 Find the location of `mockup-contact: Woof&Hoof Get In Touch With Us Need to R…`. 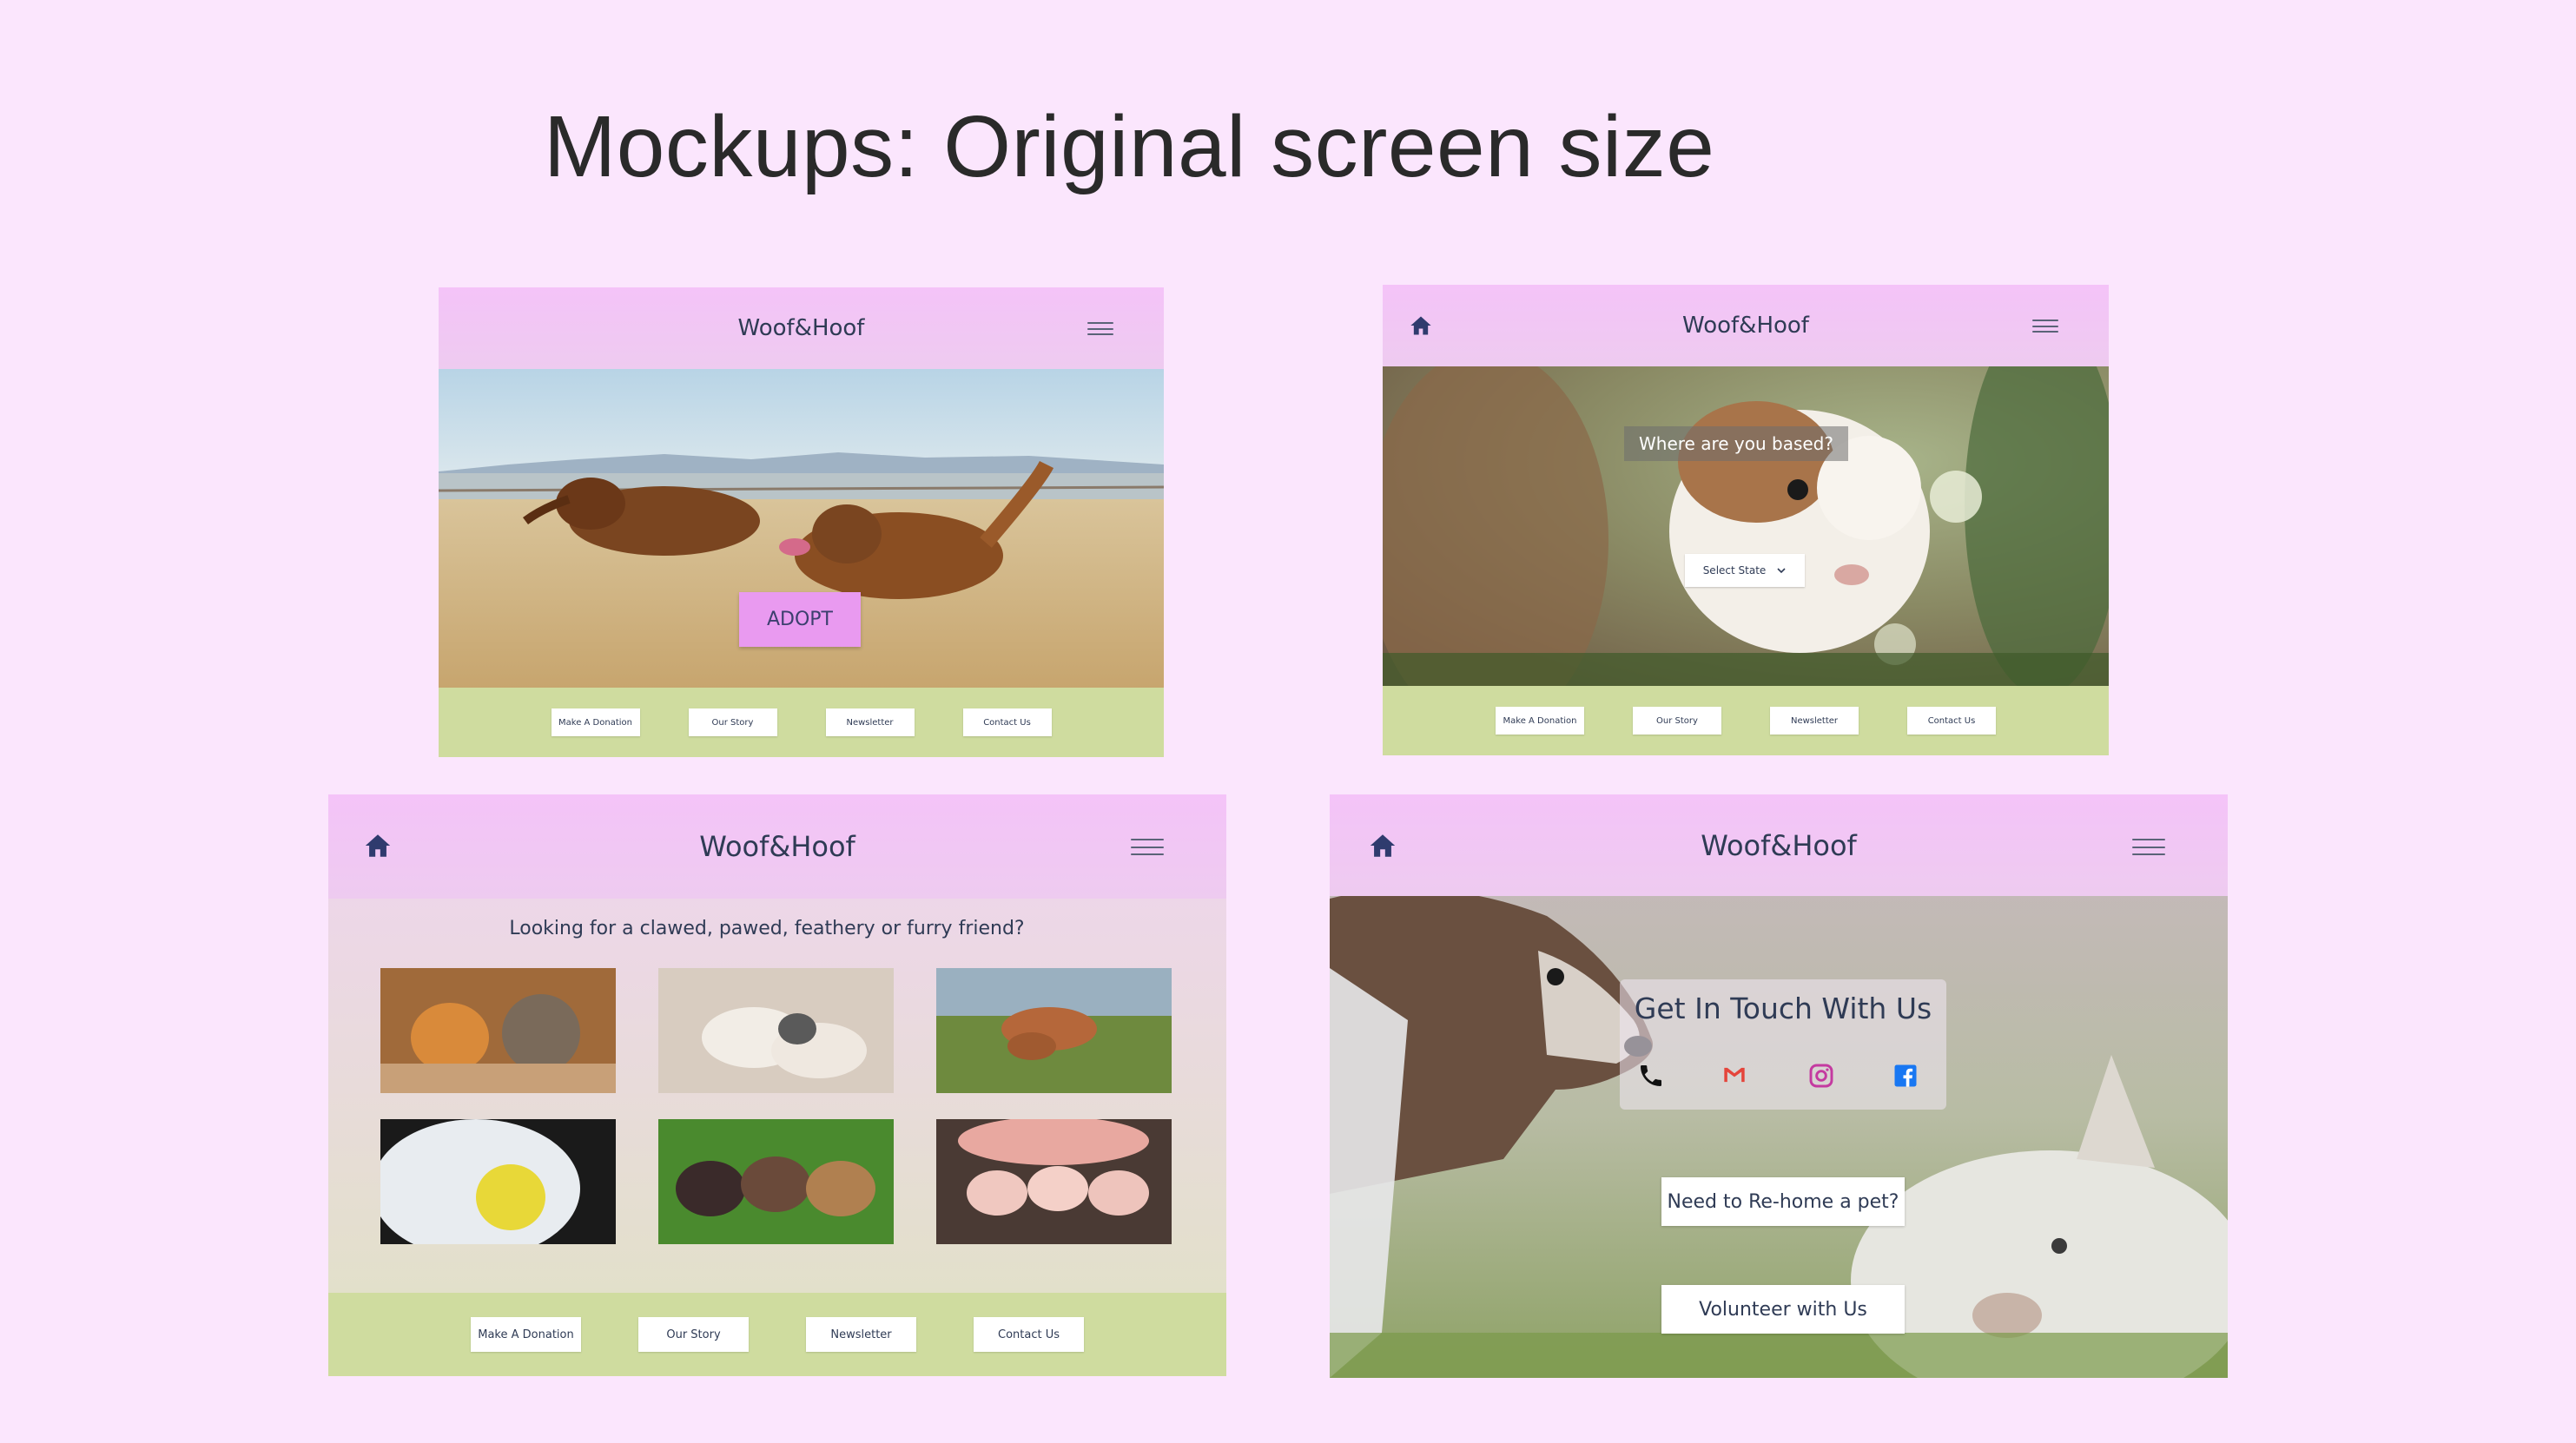

mockup-contact: Woof&Hoof Get In Touch With Us Need to R… is located at coordinates (1779, 1086).